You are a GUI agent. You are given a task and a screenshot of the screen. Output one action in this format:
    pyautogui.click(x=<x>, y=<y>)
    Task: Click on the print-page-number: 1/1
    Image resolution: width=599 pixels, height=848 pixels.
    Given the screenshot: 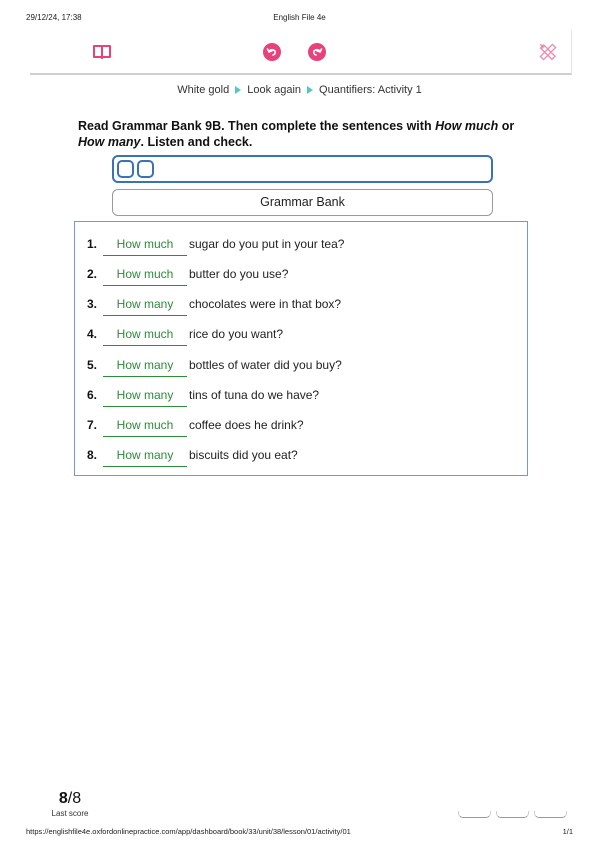 What is the action you would take?
    pyautogui.click(x=567, y=831)
    